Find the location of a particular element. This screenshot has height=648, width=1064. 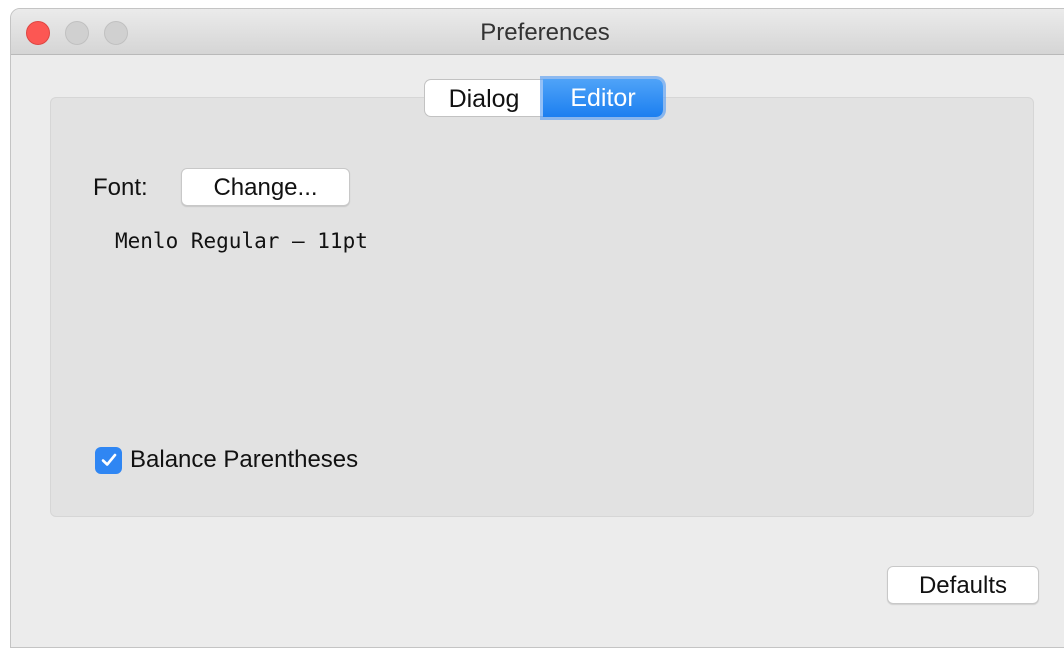

defaults-button: Defaults is located at coordinates (963, 585).